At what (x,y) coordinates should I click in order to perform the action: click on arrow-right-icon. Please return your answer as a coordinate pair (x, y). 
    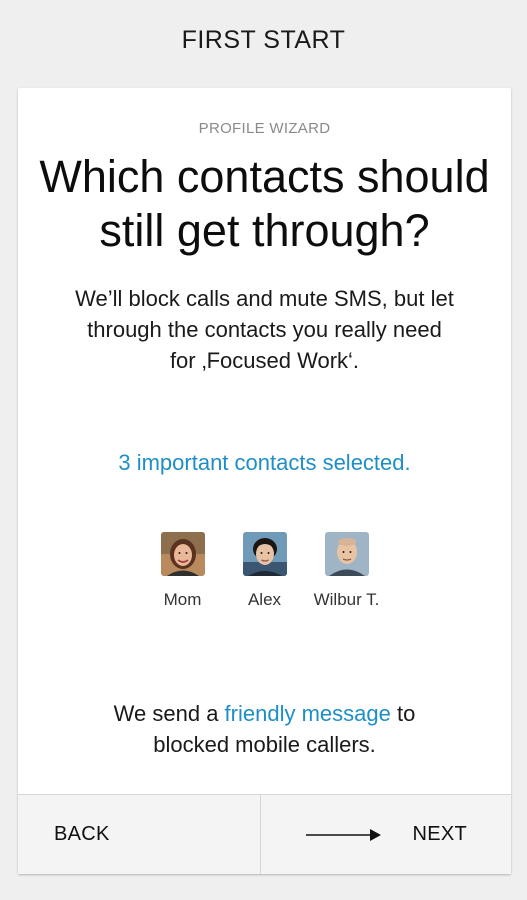
    Looking at the image, I should click on (344, 834).